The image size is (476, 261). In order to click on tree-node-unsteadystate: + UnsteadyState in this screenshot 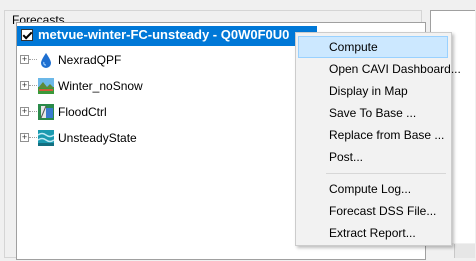, I will do `click(145, 139)`.